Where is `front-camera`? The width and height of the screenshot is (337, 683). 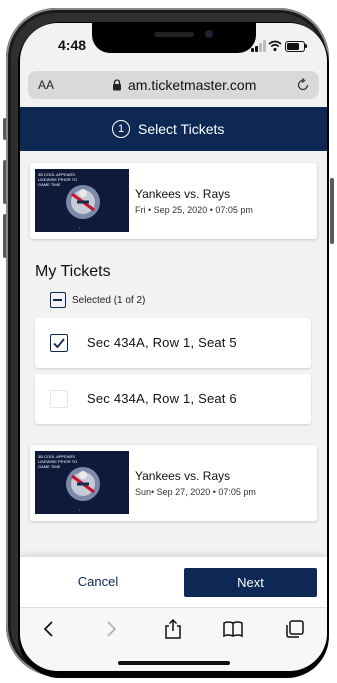 front-camera is located at coordinates (209, 34).